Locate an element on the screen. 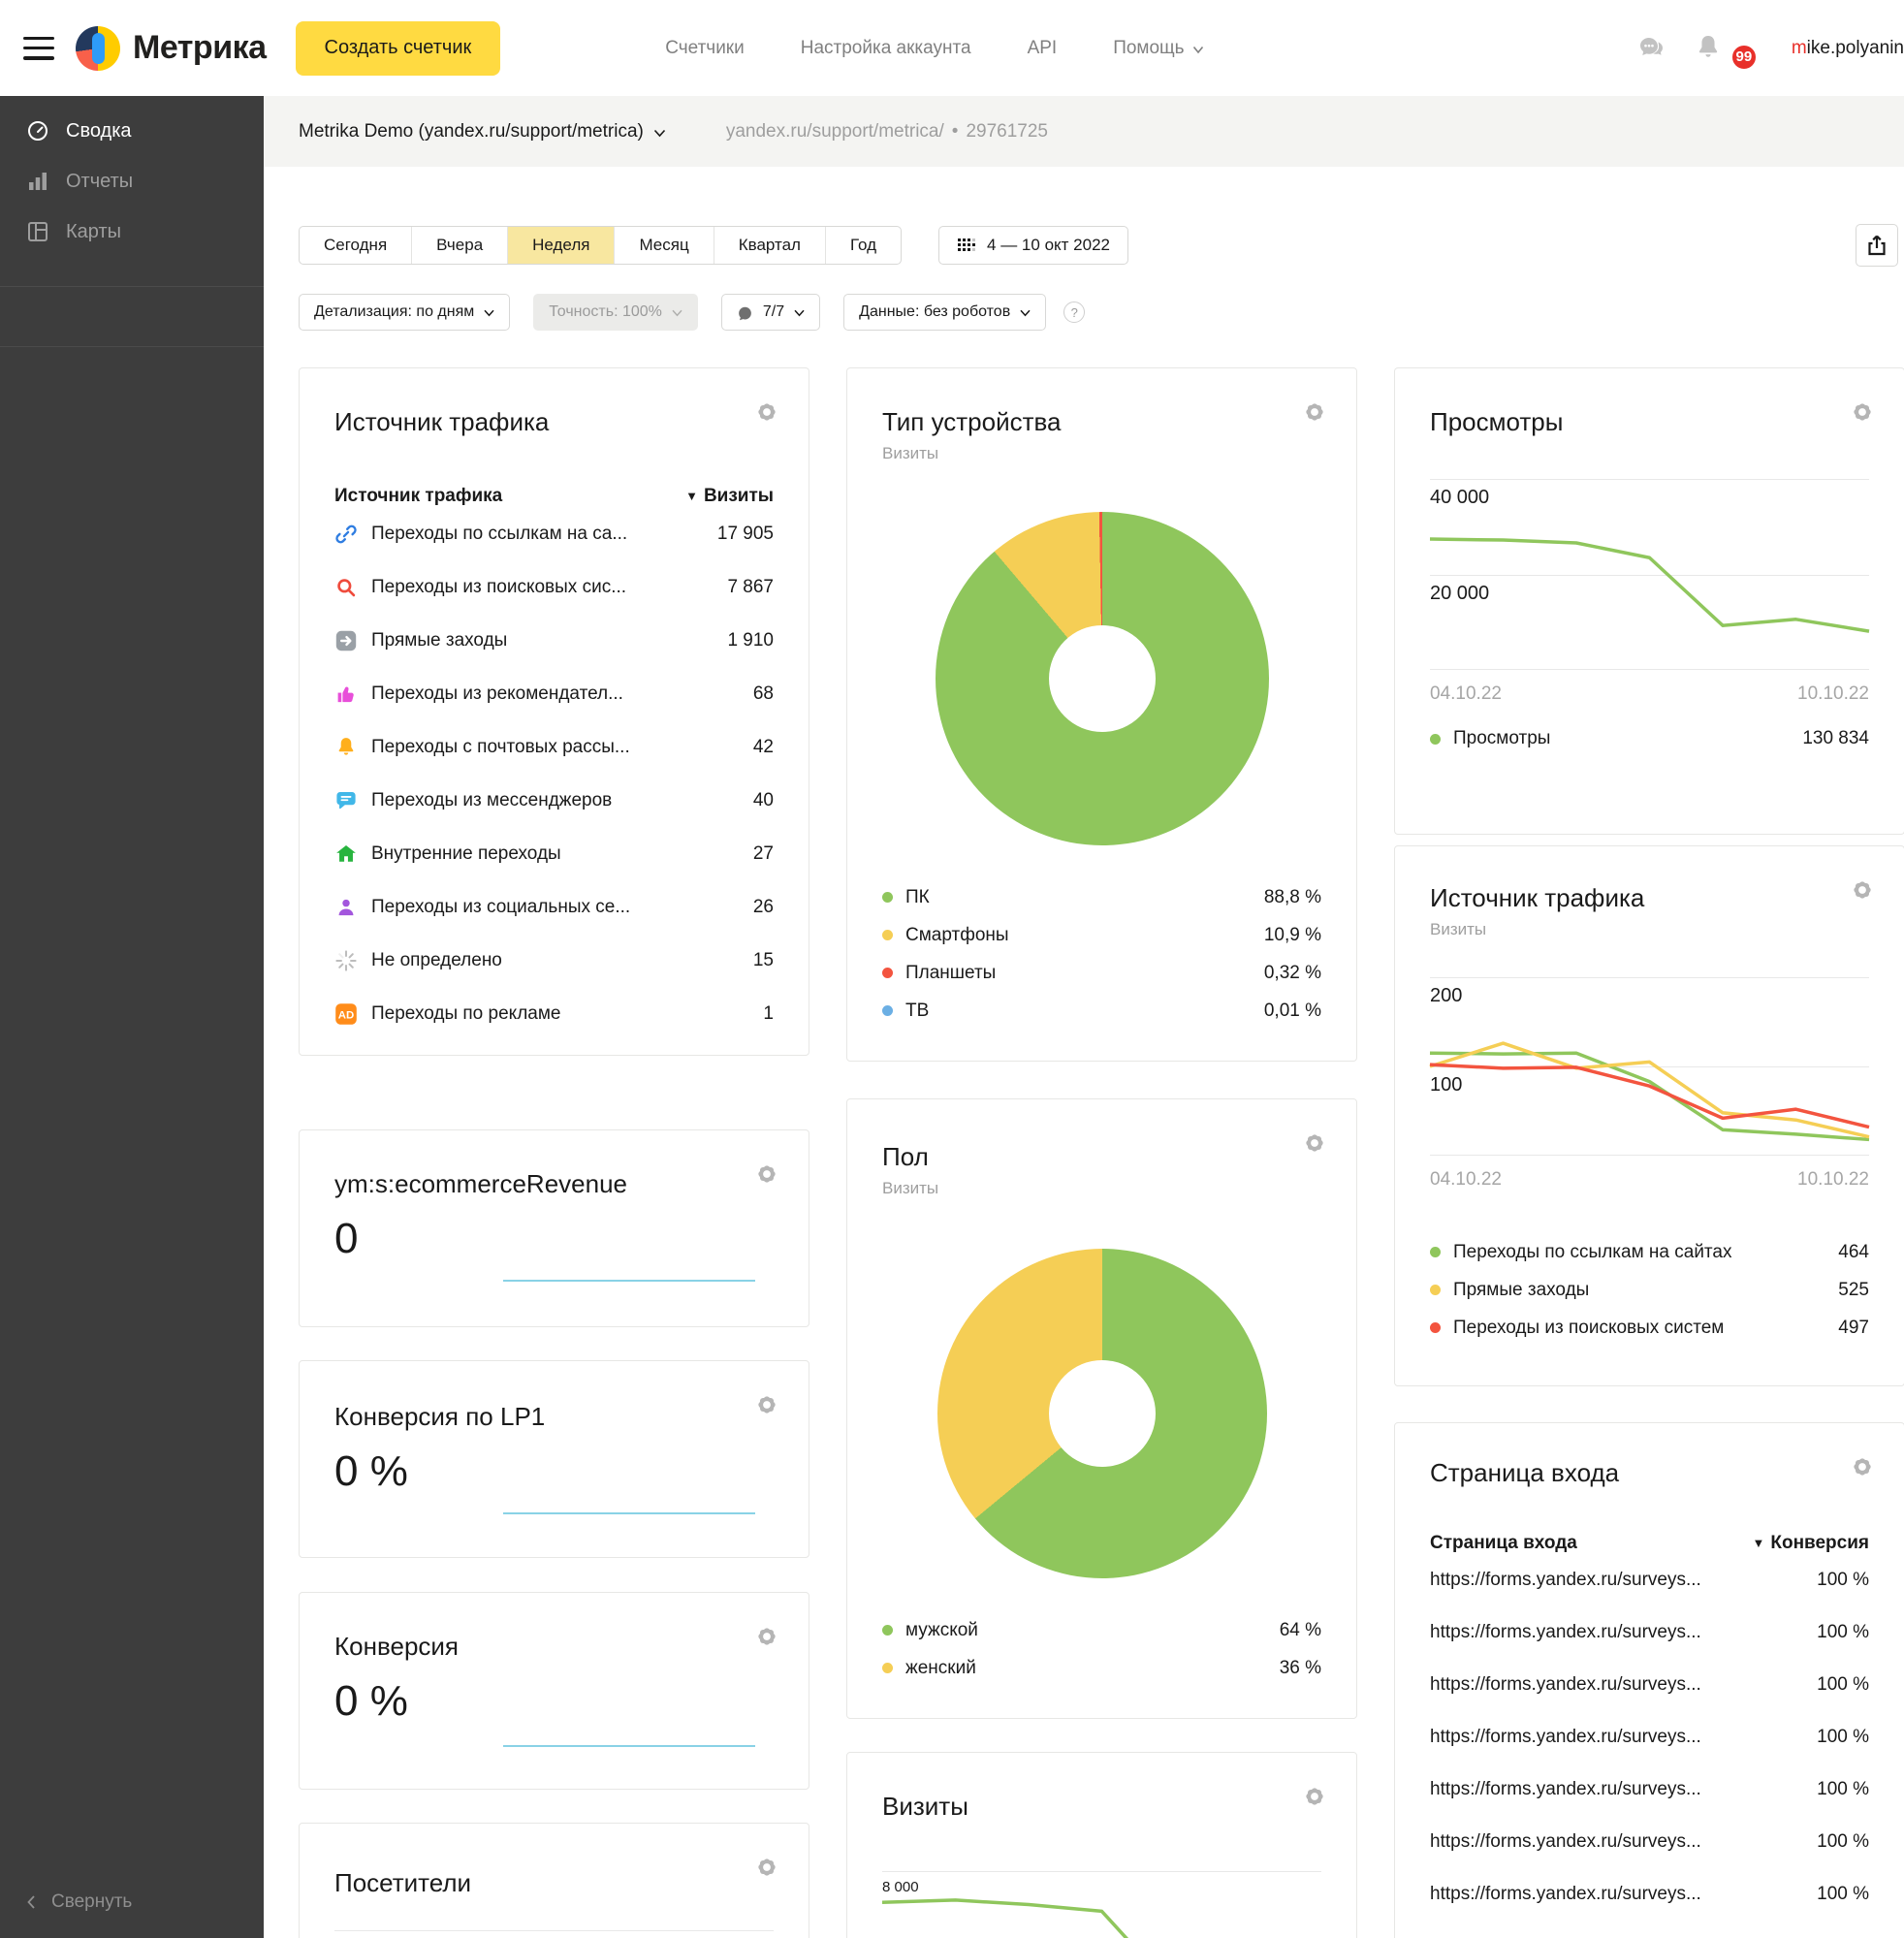  traffic-source-line-chart: 200 100 is located at coordinates (1650, 1067).